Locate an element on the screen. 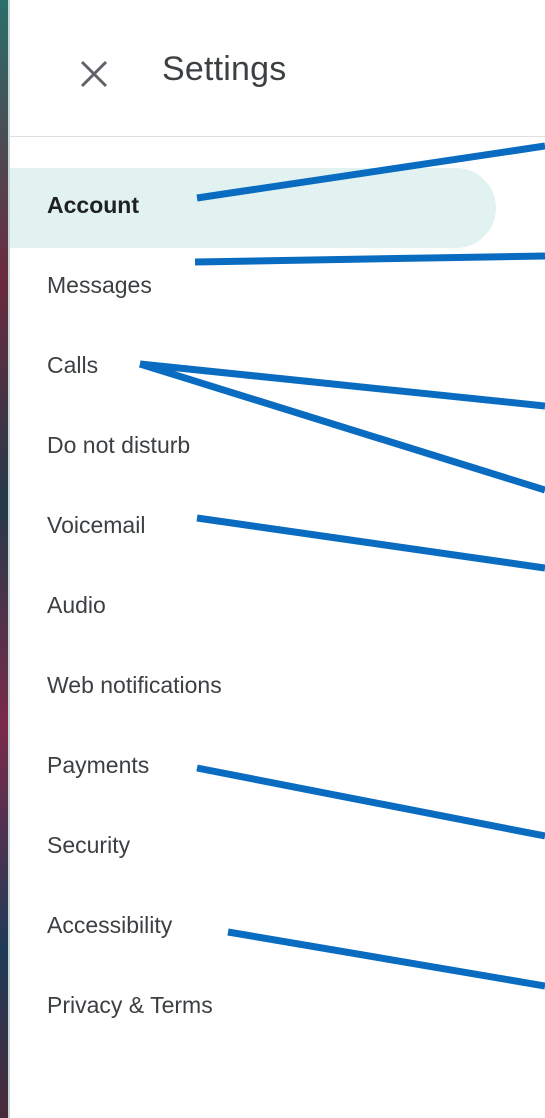 This screenshot has width=545, height=1118. nav-item-label: Calls is located at coordinates (73, 365).